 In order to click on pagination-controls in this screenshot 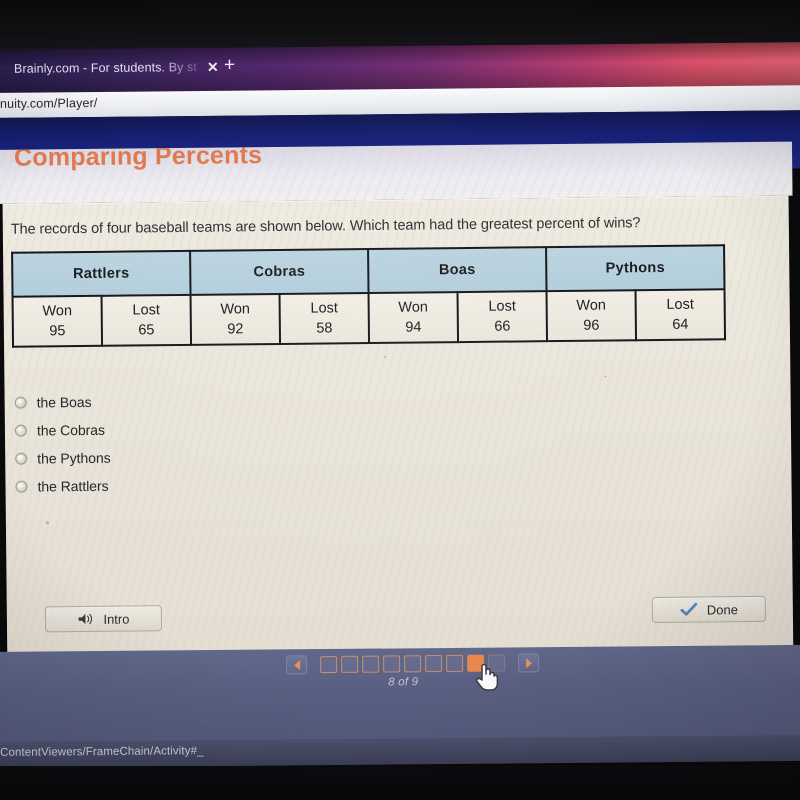, I will do `click(413, 664)`.